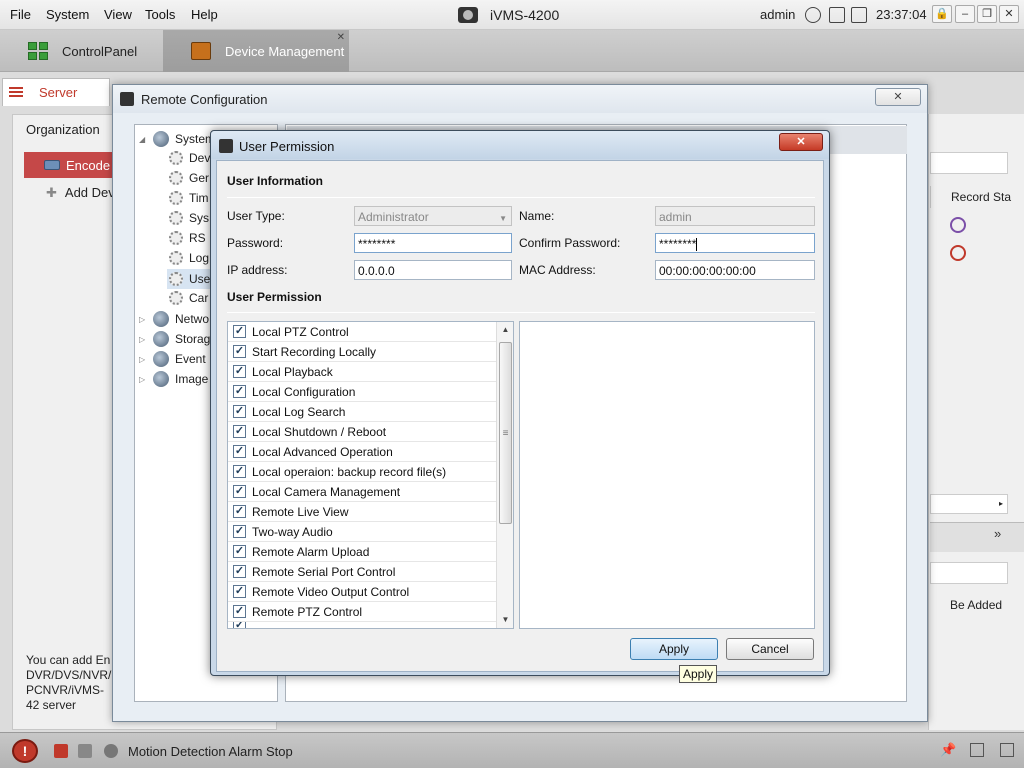 Image resolution: width=1024 pixels, height=768 pixels. Describe the element at coordinates (187, 238) in the screenshot. I see `tree-item-rs232: RS` at that location.